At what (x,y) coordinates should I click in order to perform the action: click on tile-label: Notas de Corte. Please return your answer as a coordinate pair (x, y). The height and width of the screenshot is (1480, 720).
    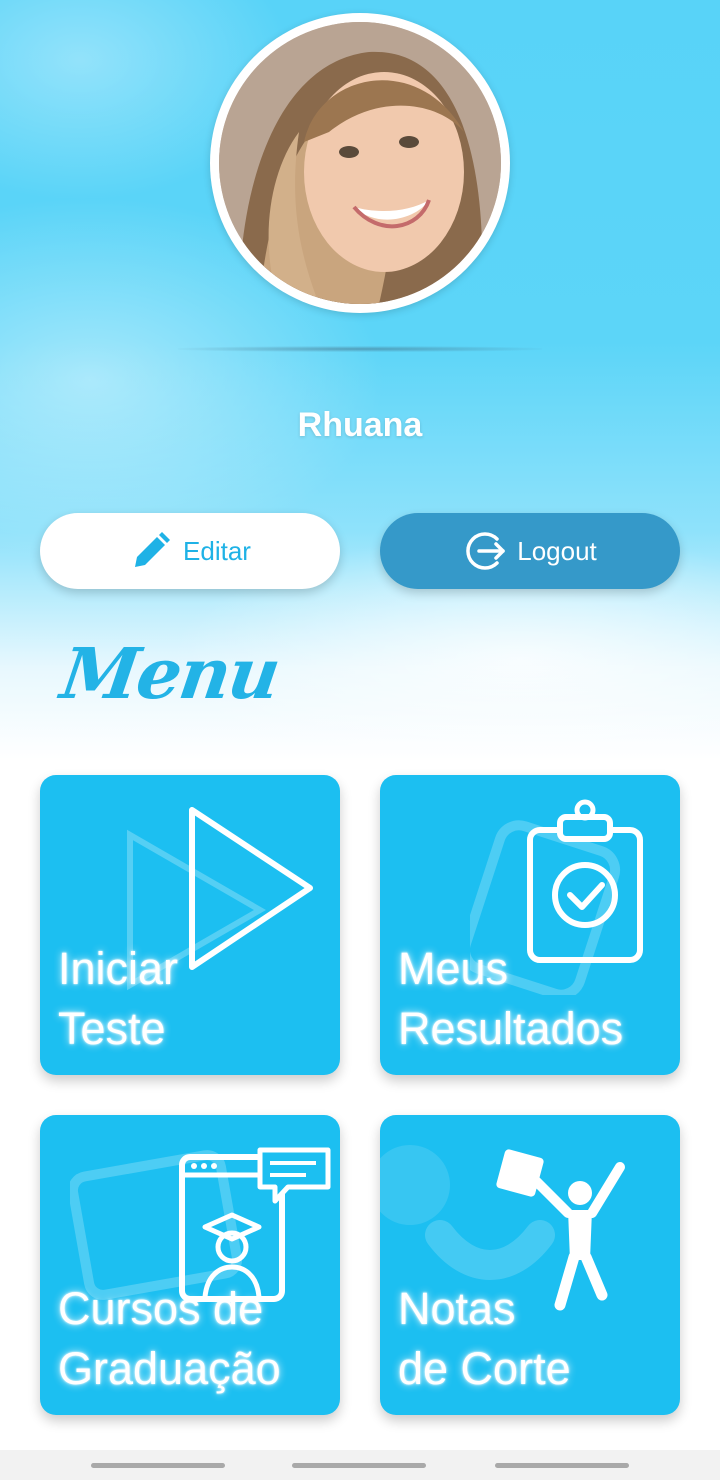
    Looking at the image, I should click on (484, 1338).